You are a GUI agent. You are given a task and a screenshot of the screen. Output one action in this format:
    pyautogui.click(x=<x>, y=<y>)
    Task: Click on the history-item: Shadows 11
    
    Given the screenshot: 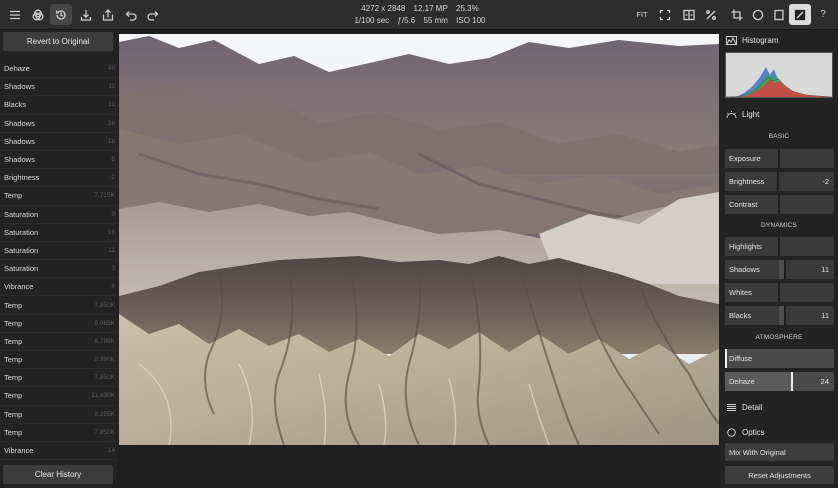 What is the action you would take?
    pyautogui.click(x=59, y=87)
    